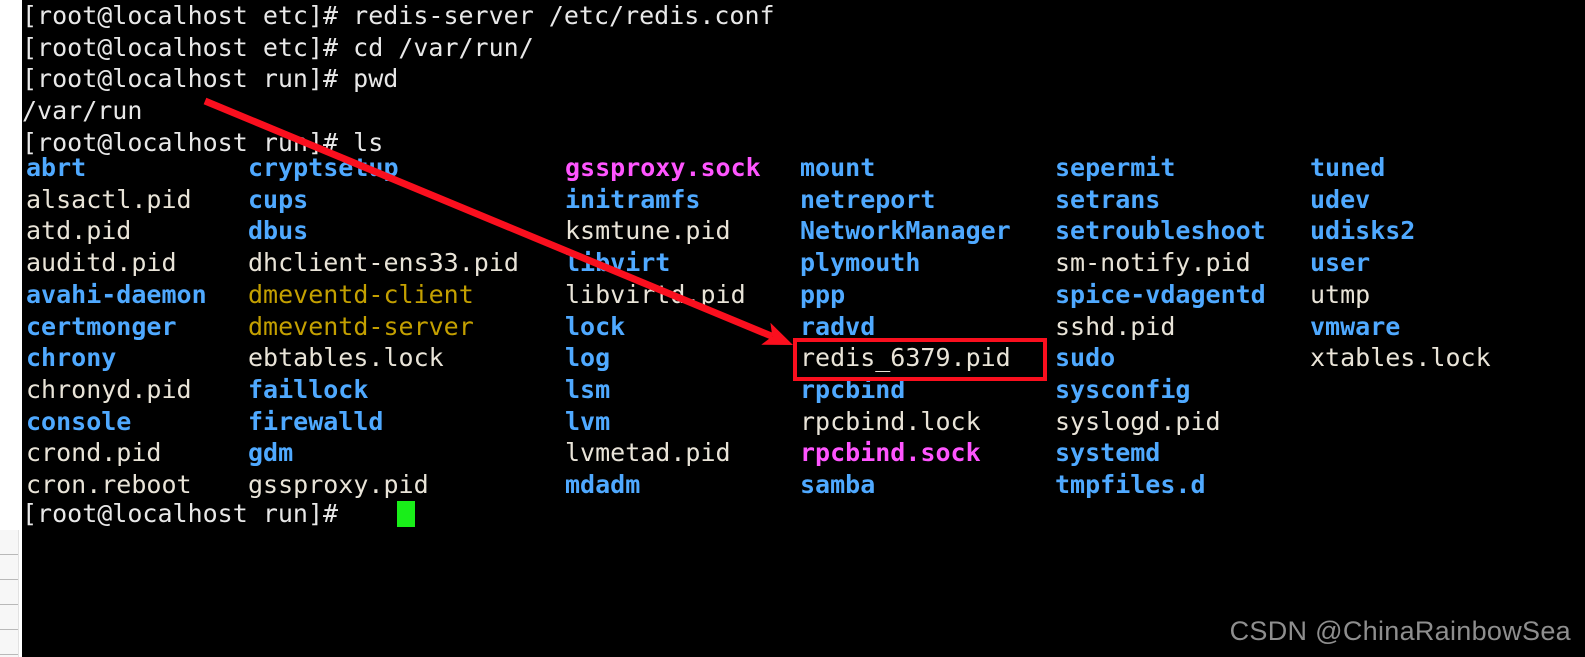 This screenshot has height=657, width=1585. What do you see at coordinates (648, 231) in the screenshot?
I see `ls-entry: ksmtune.pid` at bounding box center [648, 231].